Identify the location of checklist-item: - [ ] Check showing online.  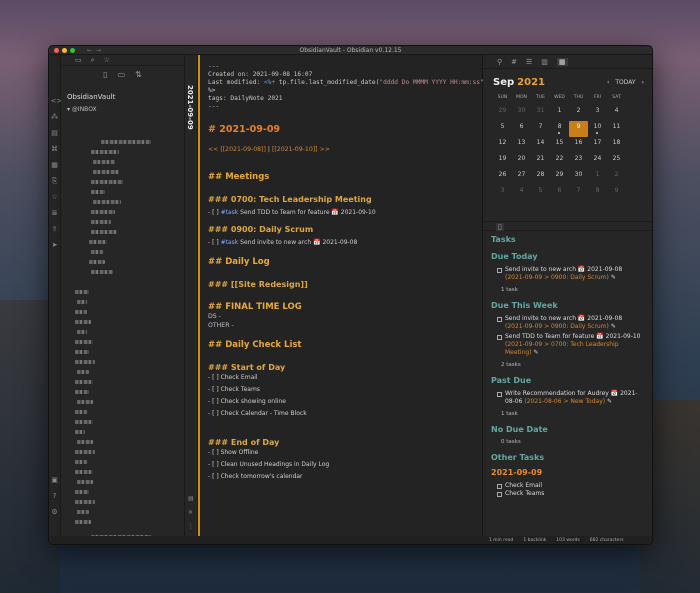
(345, 402).